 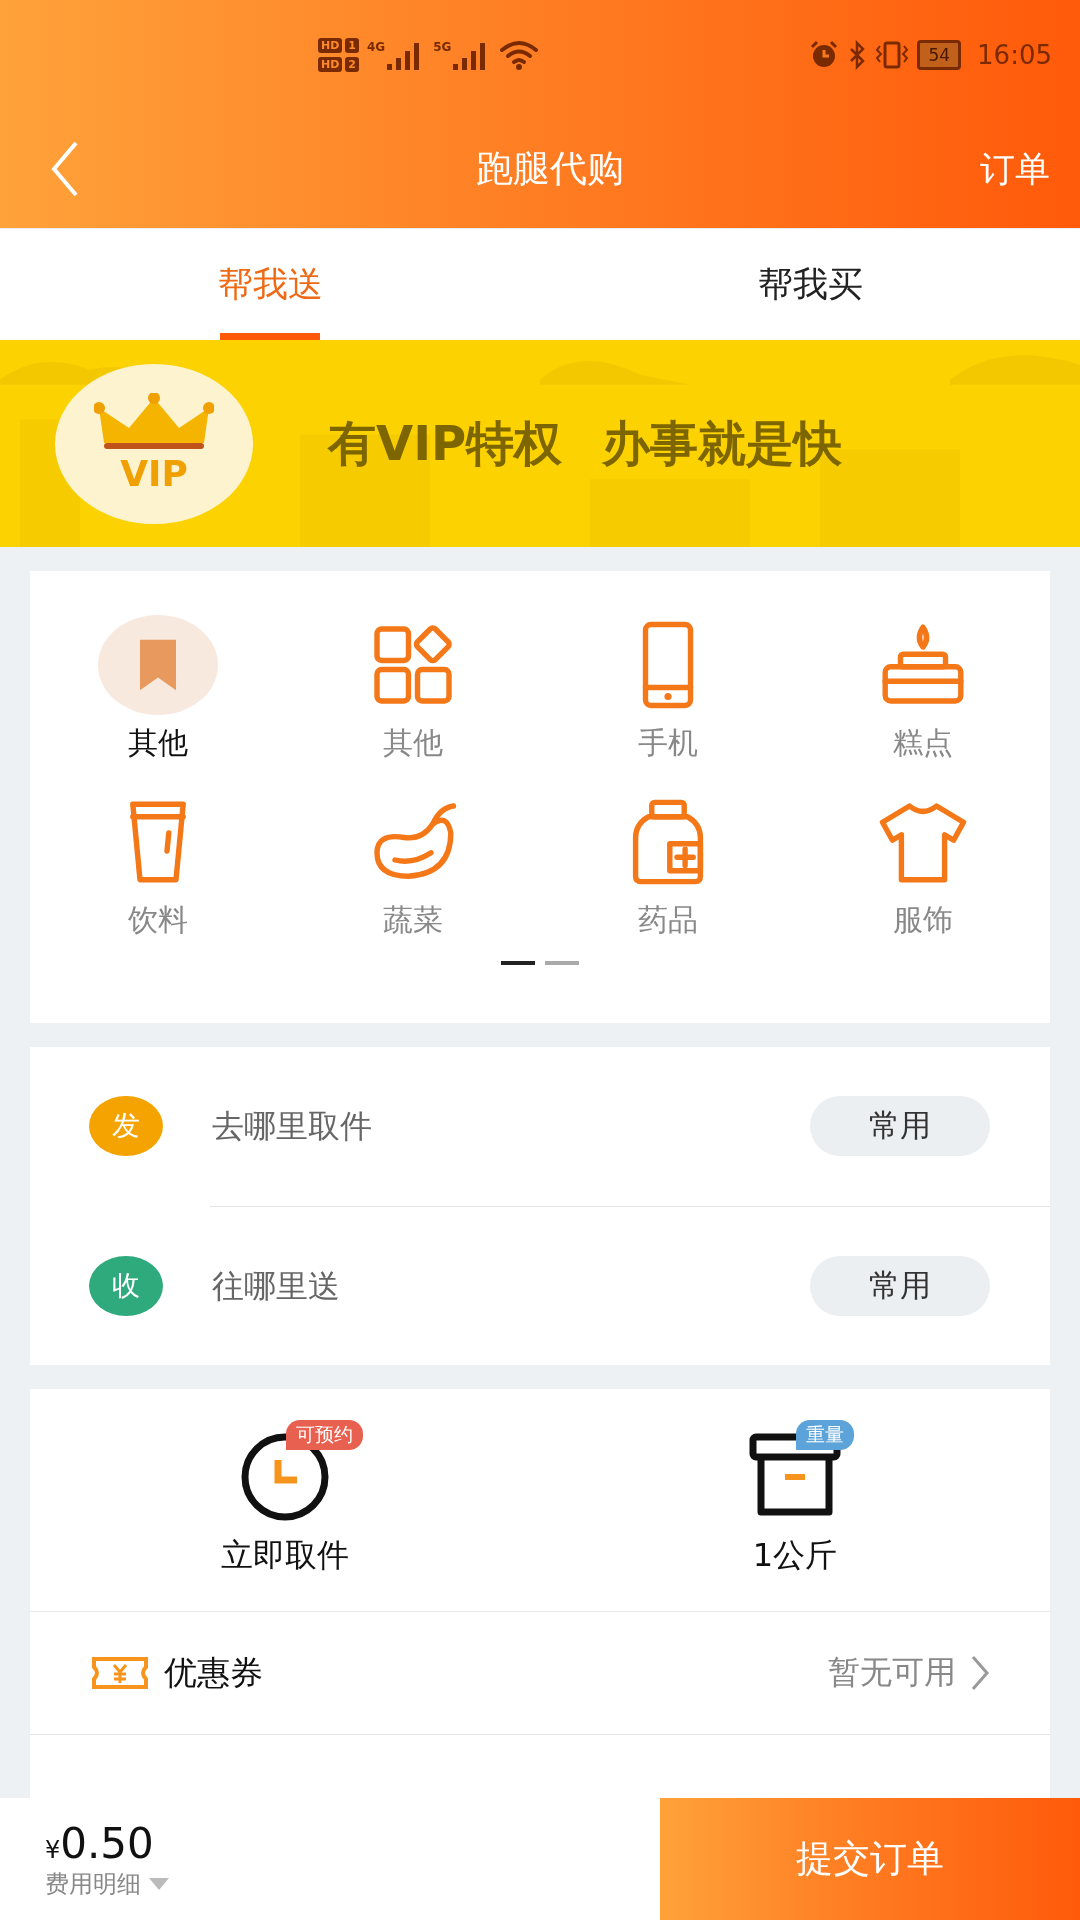 What do you see at coordinates (667, 920) in the screenshot?
I see `category-label: 药品` at bounding box center [667, 920].